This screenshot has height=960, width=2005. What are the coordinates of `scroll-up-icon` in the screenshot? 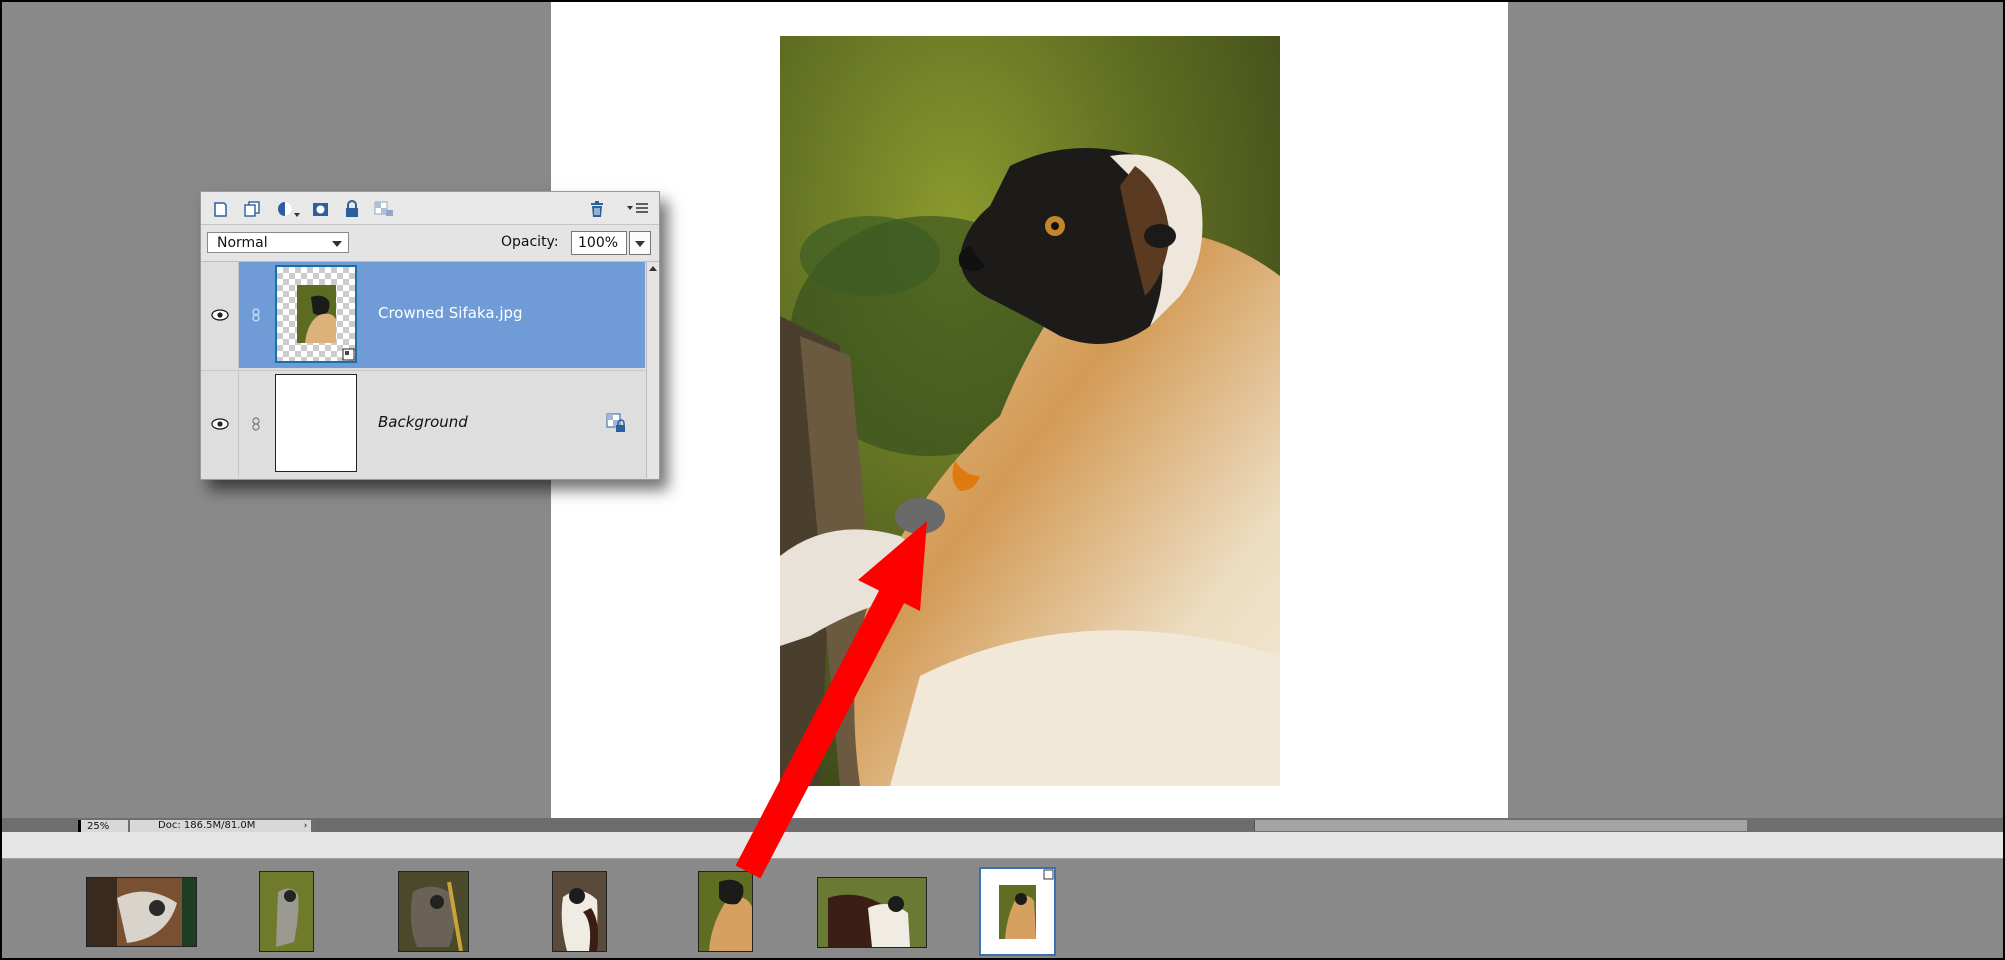 It's located at (653, 268).